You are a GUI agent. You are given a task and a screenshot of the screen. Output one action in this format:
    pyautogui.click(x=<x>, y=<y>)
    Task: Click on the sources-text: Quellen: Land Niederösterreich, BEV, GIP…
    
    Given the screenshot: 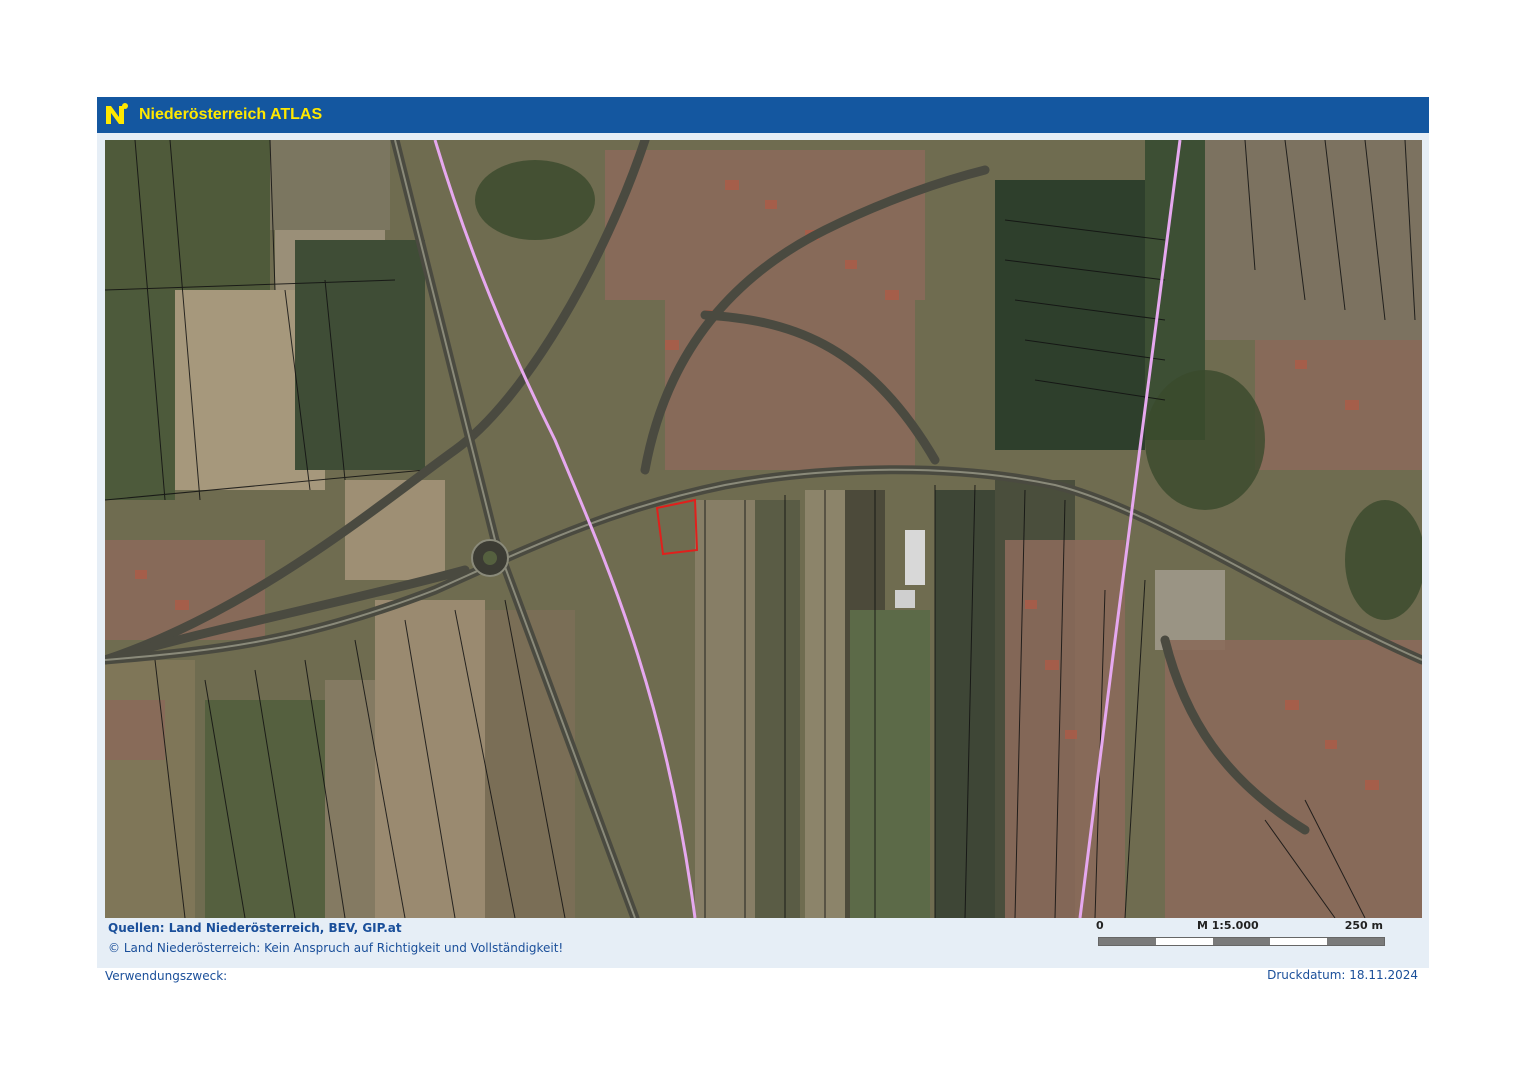 What is the action you would take?
    pyautogui.click(x=255, y=928)
    